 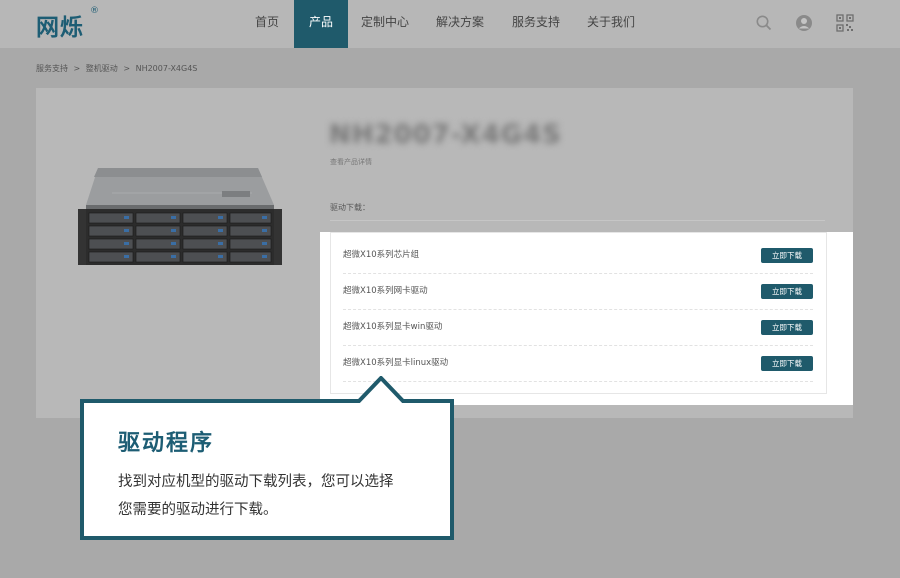 I want to click on driver-download-label: 驱动下载：, so click(x=350, y=207).